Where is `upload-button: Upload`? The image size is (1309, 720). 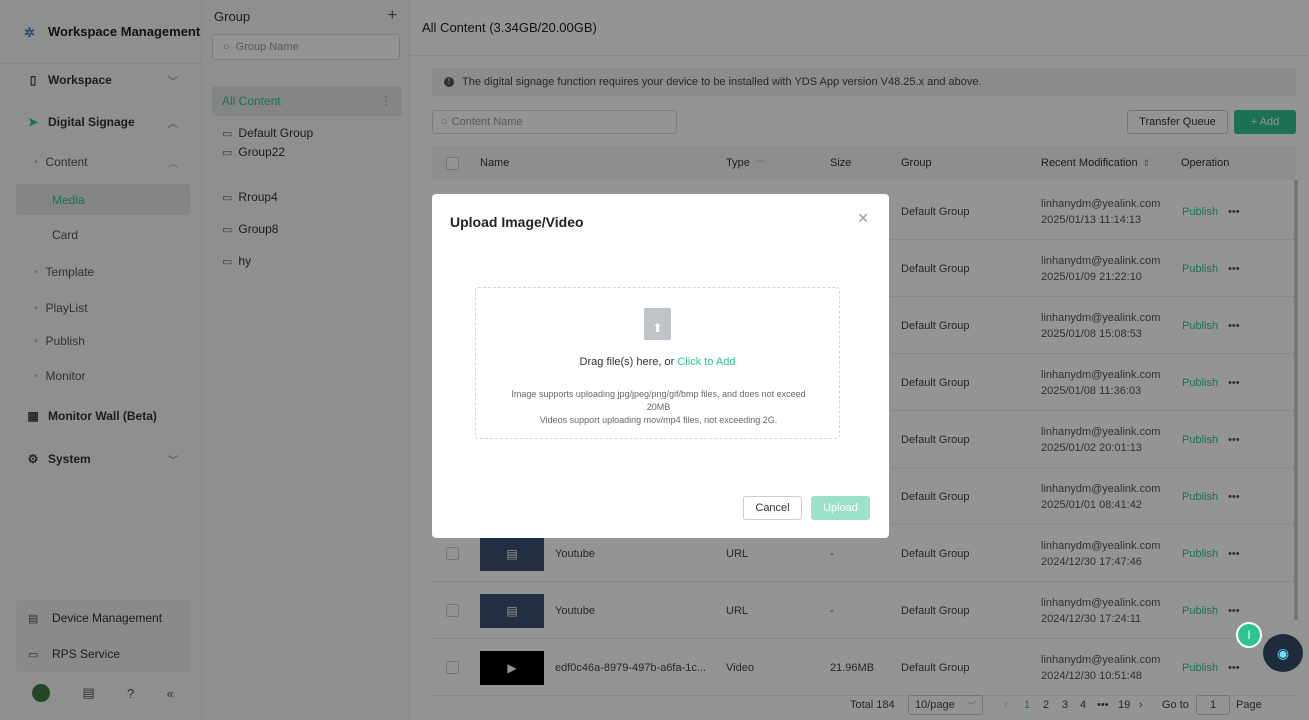
upload-button: Upload is located at coordinates (840, 508).